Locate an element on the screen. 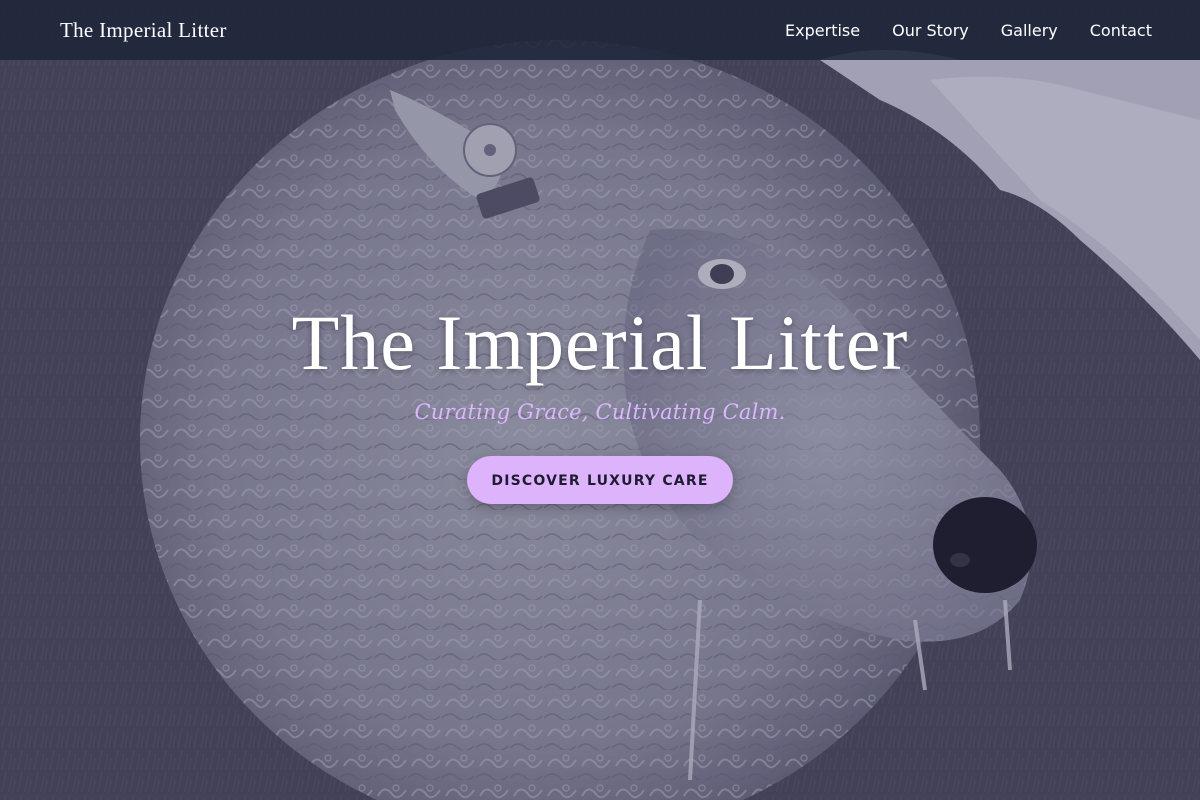 This screenshot has height=800, width=1200. nav-links: Expertise Our Story Gallery Contact is located at coordinates (968, 30).